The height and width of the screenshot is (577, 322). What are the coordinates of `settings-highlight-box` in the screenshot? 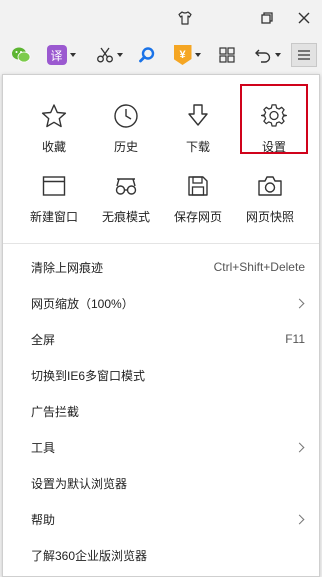 It's located at (274, 119).